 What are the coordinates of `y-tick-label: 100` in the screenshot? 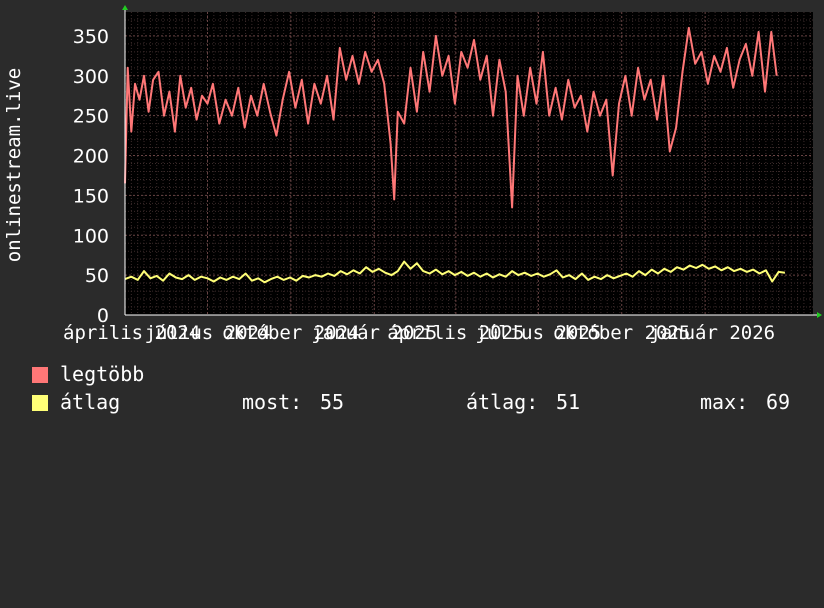 It's located at (91, 236).